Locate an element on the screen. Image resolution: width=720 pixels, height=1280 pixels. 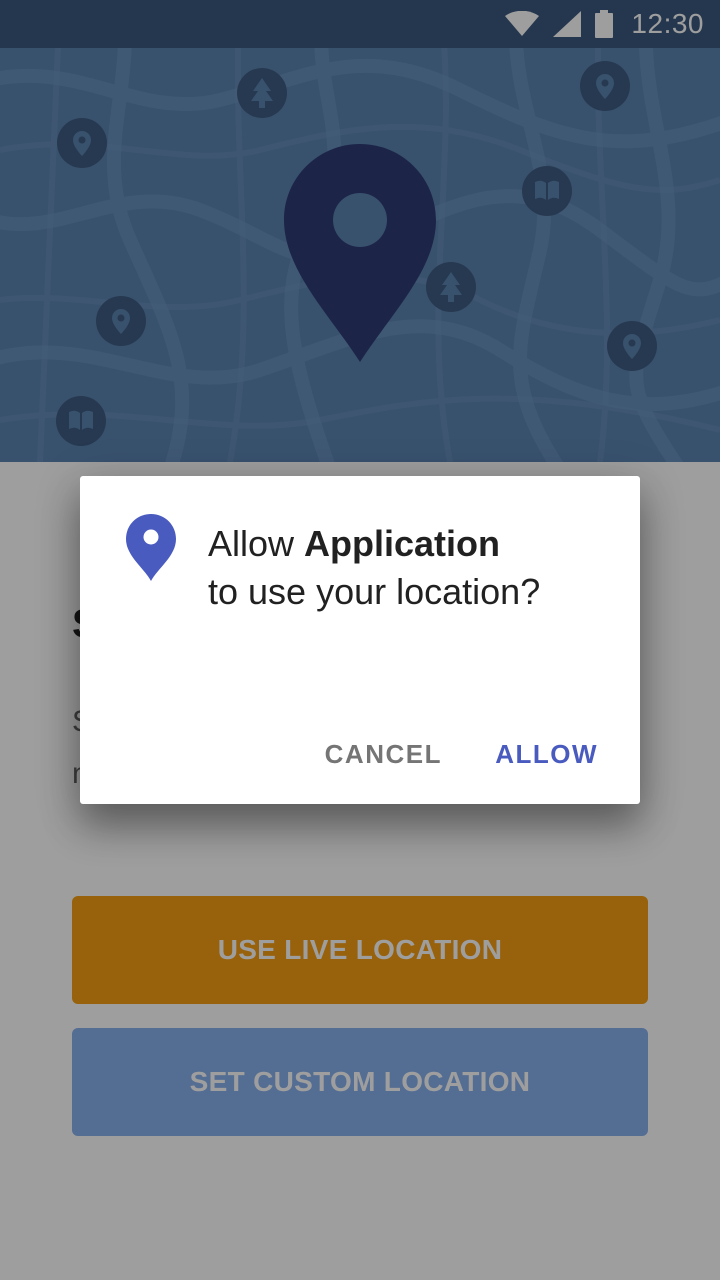
allow-button: ALLOW is located at coordinates (546, 754).